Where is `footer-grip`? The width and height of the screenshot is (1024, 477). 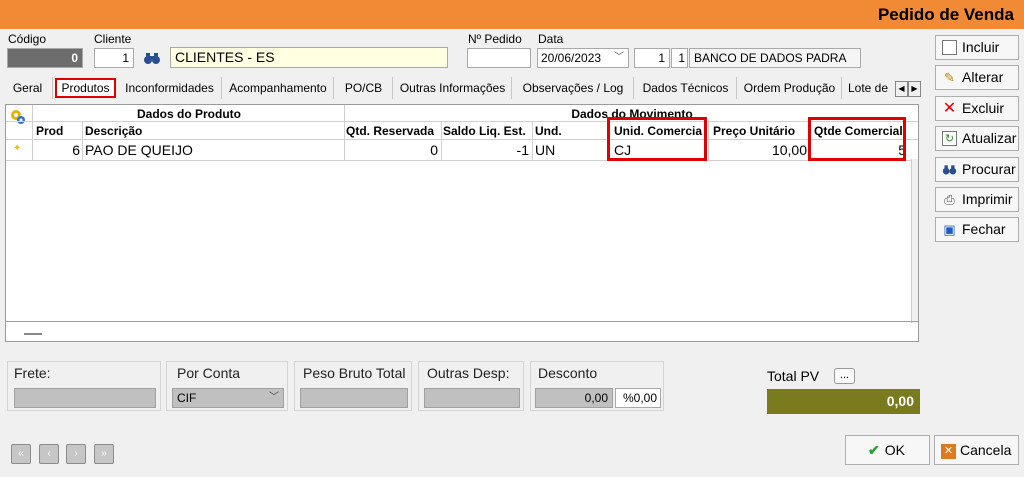
footer-grip is located at coordinates (33, 334).